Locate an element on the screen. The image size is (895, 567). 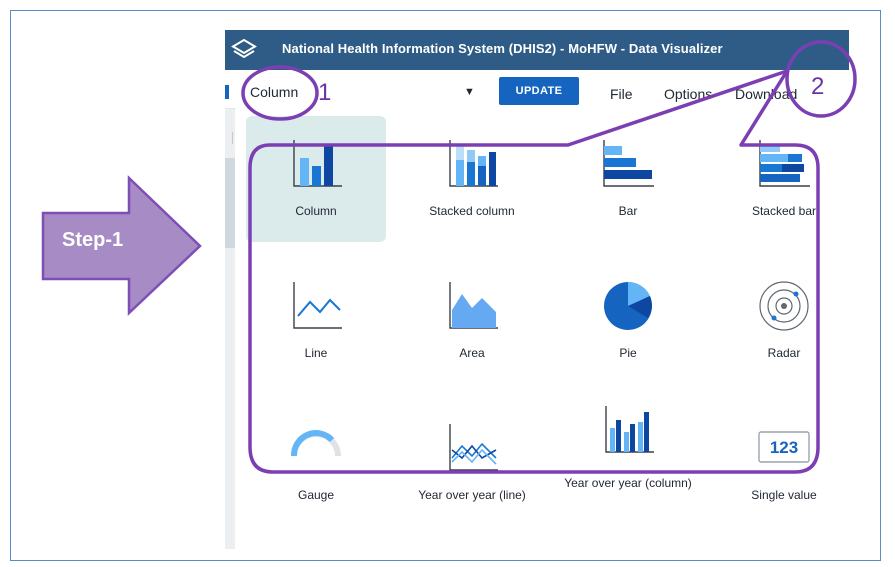
year-over-year-line-icon is located at coordinates (473, 447).